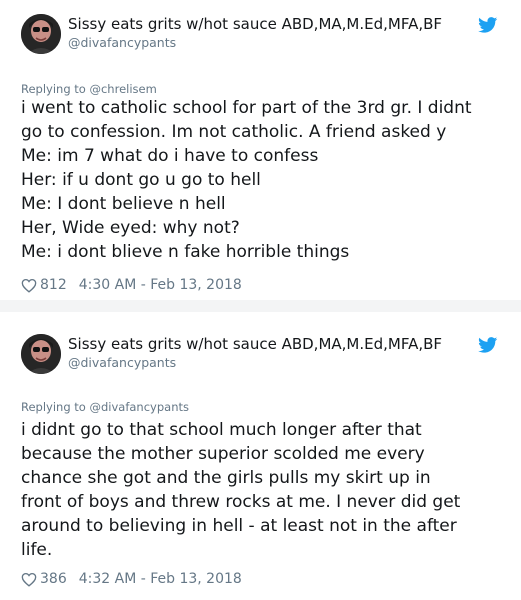 This screenshot has height=600, width=521. Describe the element at coordinates (185, 252) in the screenshot. I see `tweet-text-line: Me: i dont blieve n fake horrible things` at that location.